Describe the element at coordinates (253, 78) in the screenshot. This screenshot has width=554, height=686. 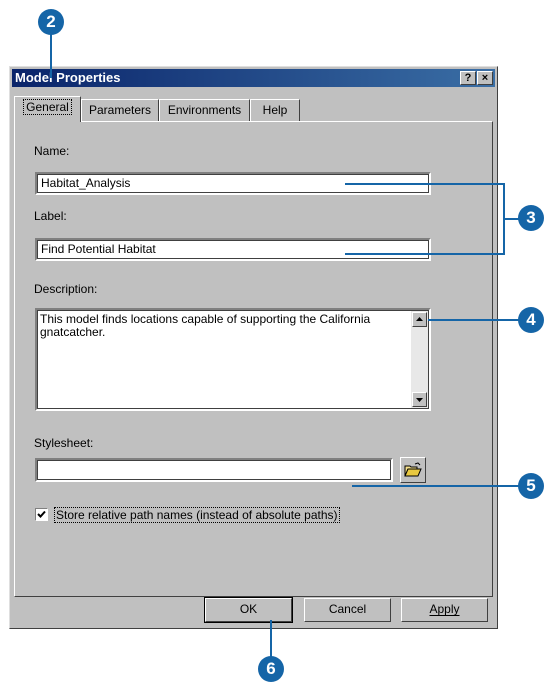
I see `title-bar: Model Properties ? ×` at that location.